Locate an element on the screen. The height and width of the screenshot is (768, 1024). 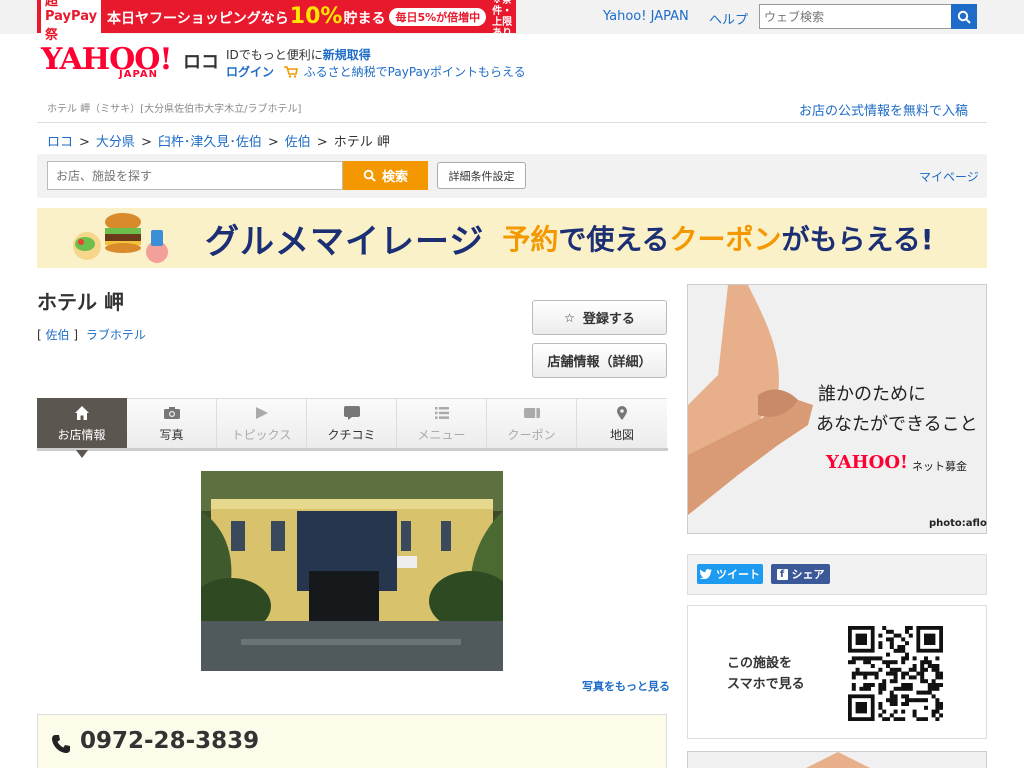
facebook-icon: f is located at coordinates (782, 574).